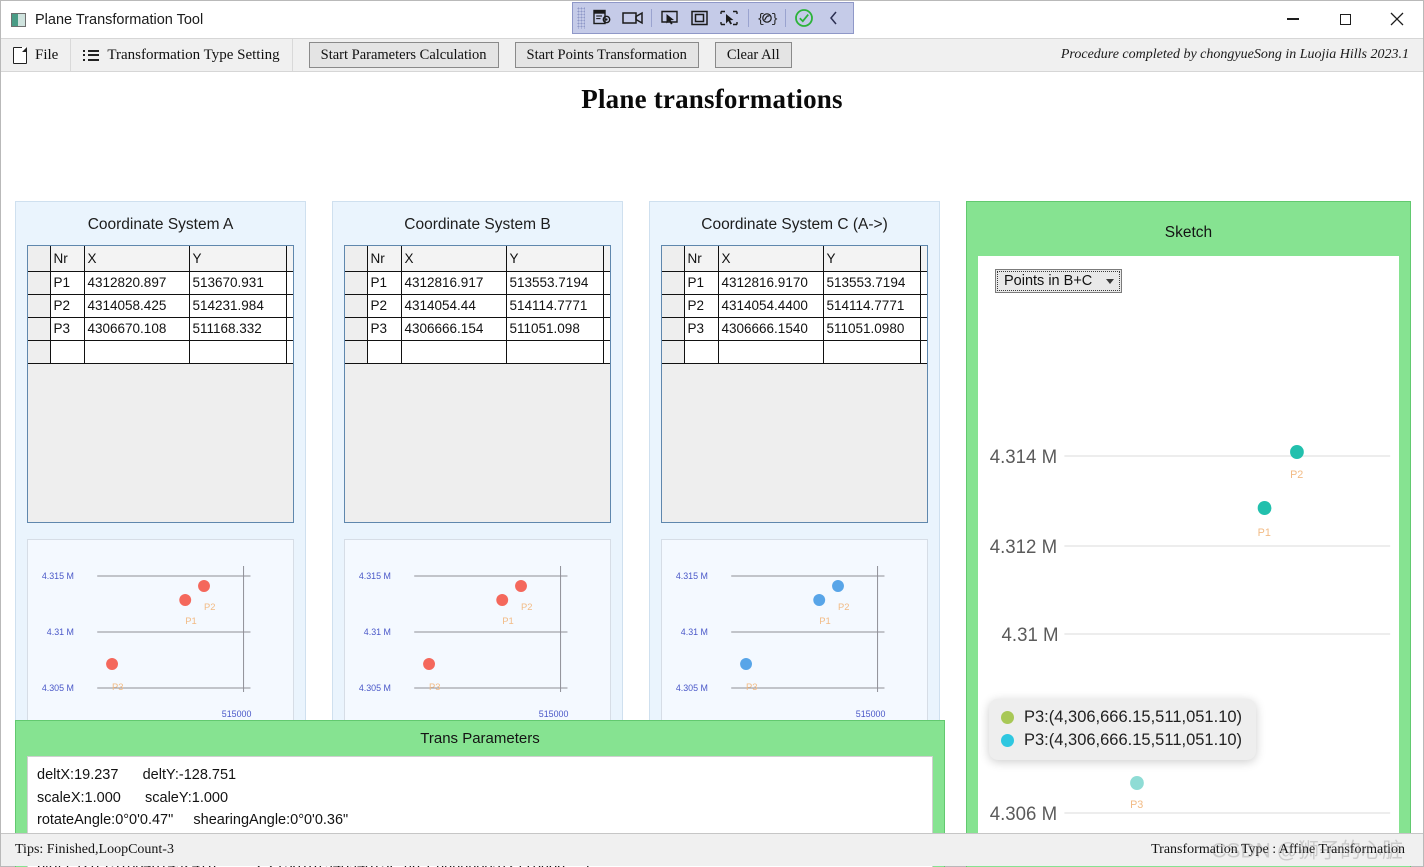  I want to click on cursor-select-icon, so click(670, 18).